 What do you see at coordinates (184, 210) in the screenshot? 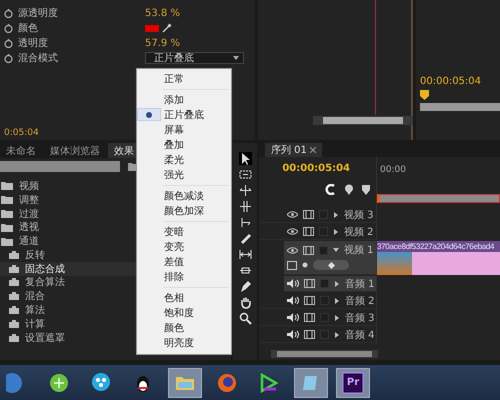
I see `menu-item: 颜色加深` at bounding box center [184, 210].